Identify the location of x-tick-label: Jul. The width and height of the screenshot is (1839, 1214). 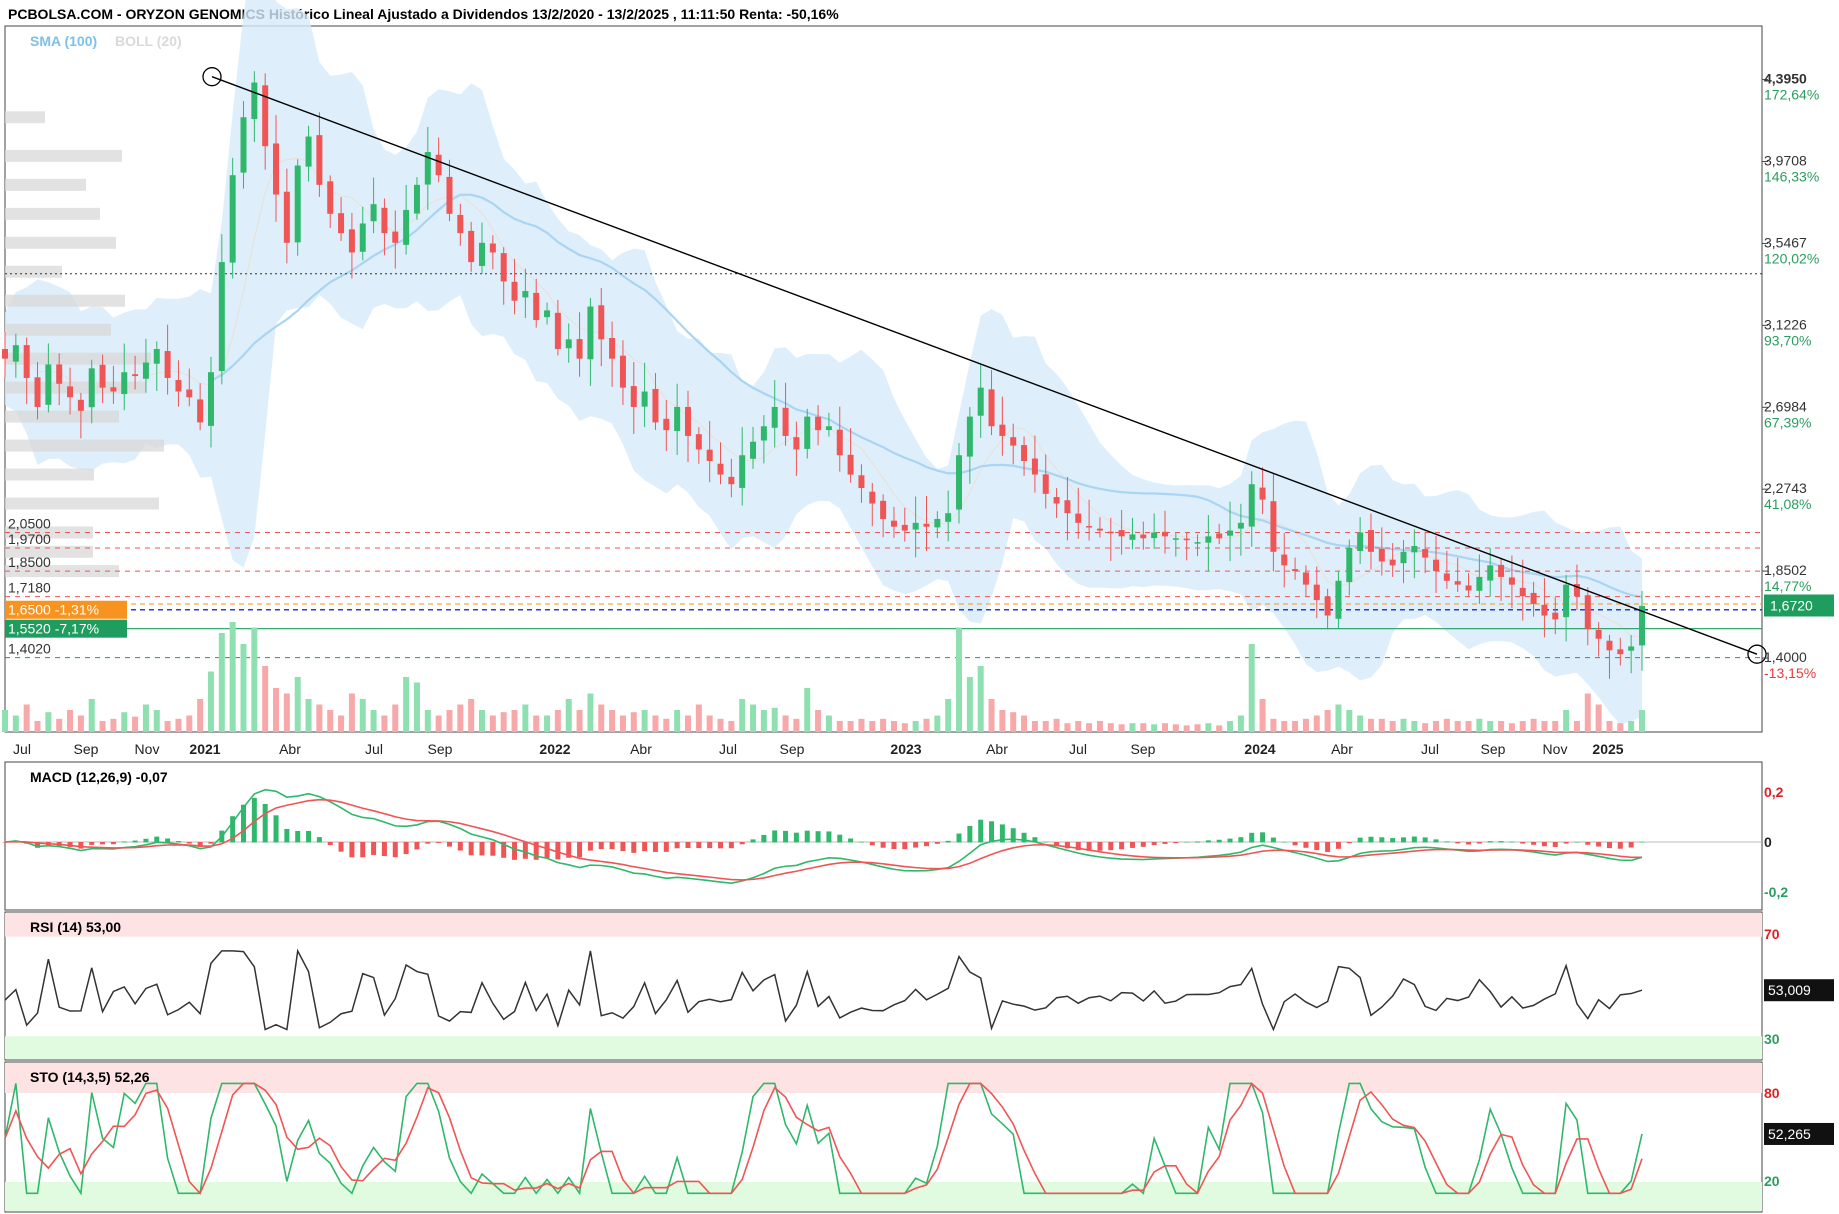
(728, 749).